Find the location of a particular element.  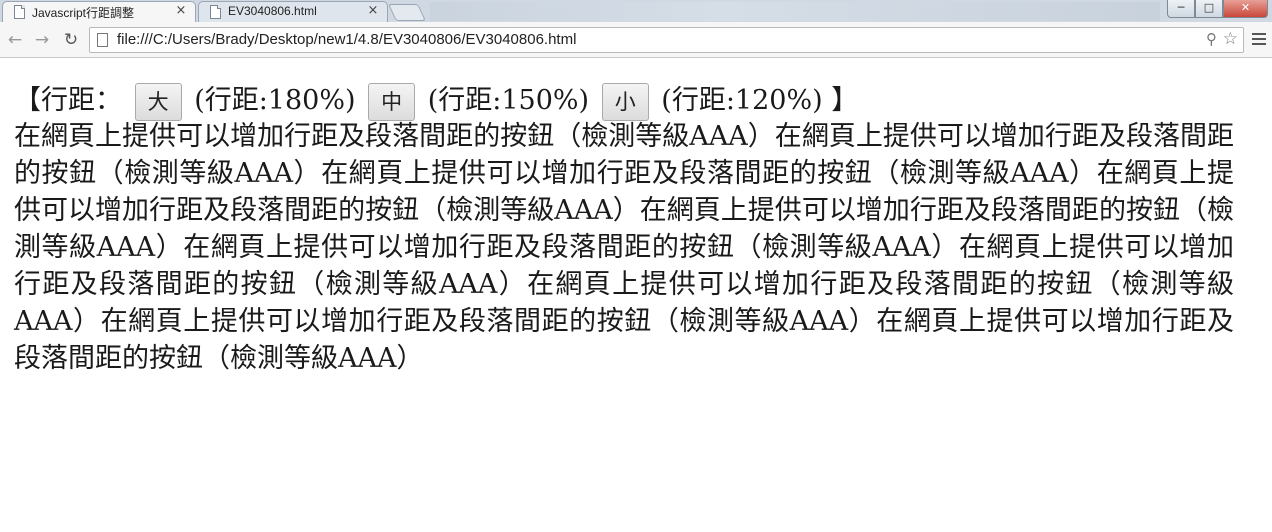

menu-icon is located at coordinates (1259, 39).